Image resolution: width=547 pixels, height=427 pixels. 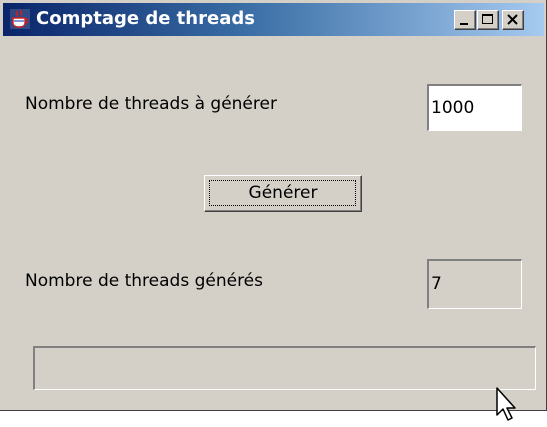 I want to click on minimize-icon, so click(x=464, y=24).